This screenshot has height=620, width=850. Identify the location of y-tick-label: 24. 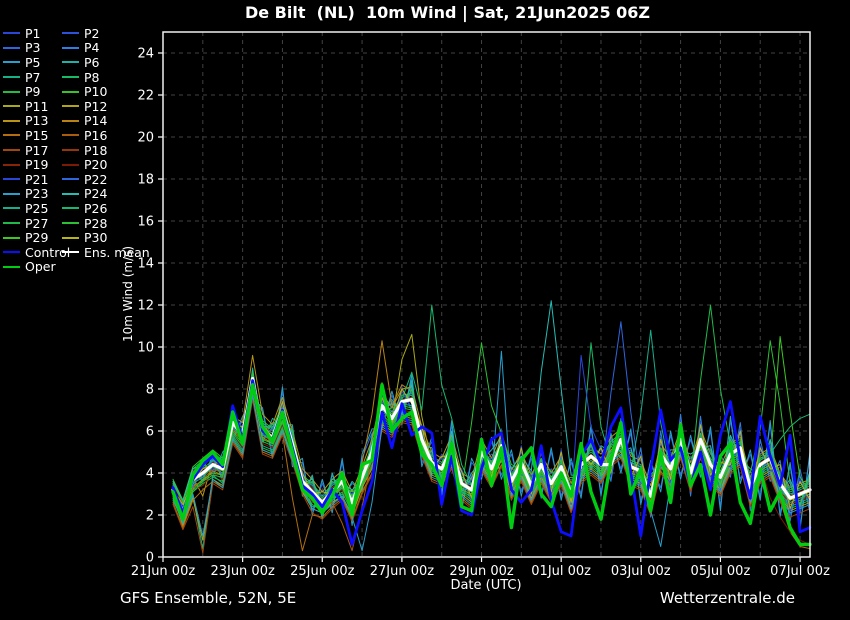
(145, 54).